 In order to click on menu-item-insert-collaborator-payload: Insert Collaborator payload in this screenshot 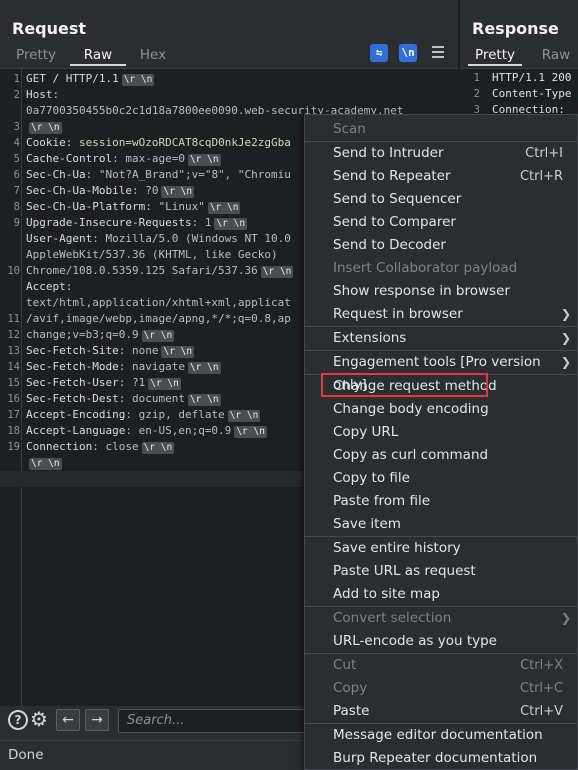, I will do `click(441, 268)`.